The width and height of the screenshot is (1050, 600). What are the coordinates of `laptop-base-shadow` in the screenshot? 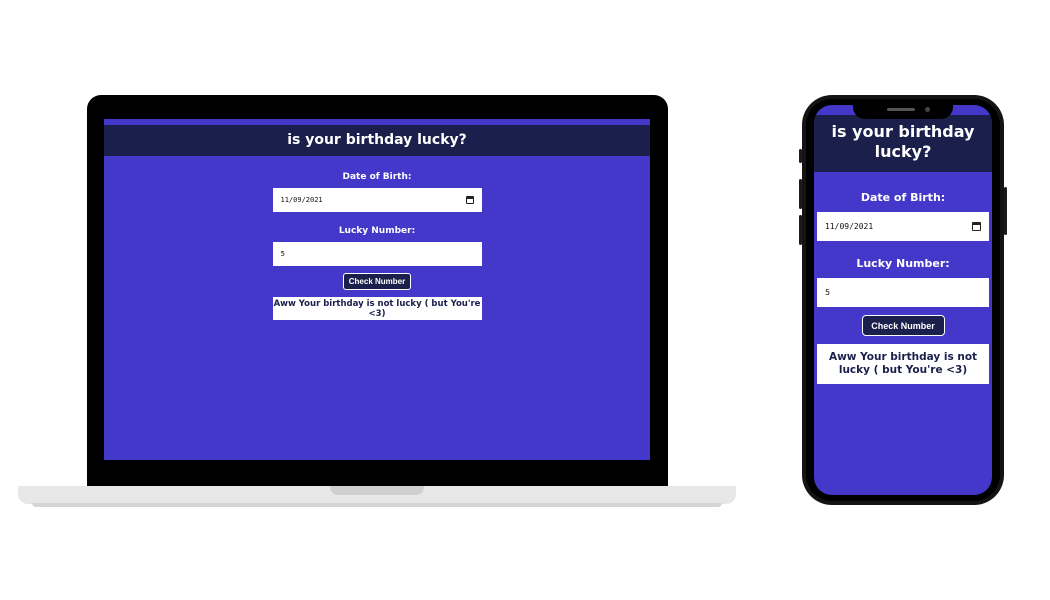 It's located at (377, 505).